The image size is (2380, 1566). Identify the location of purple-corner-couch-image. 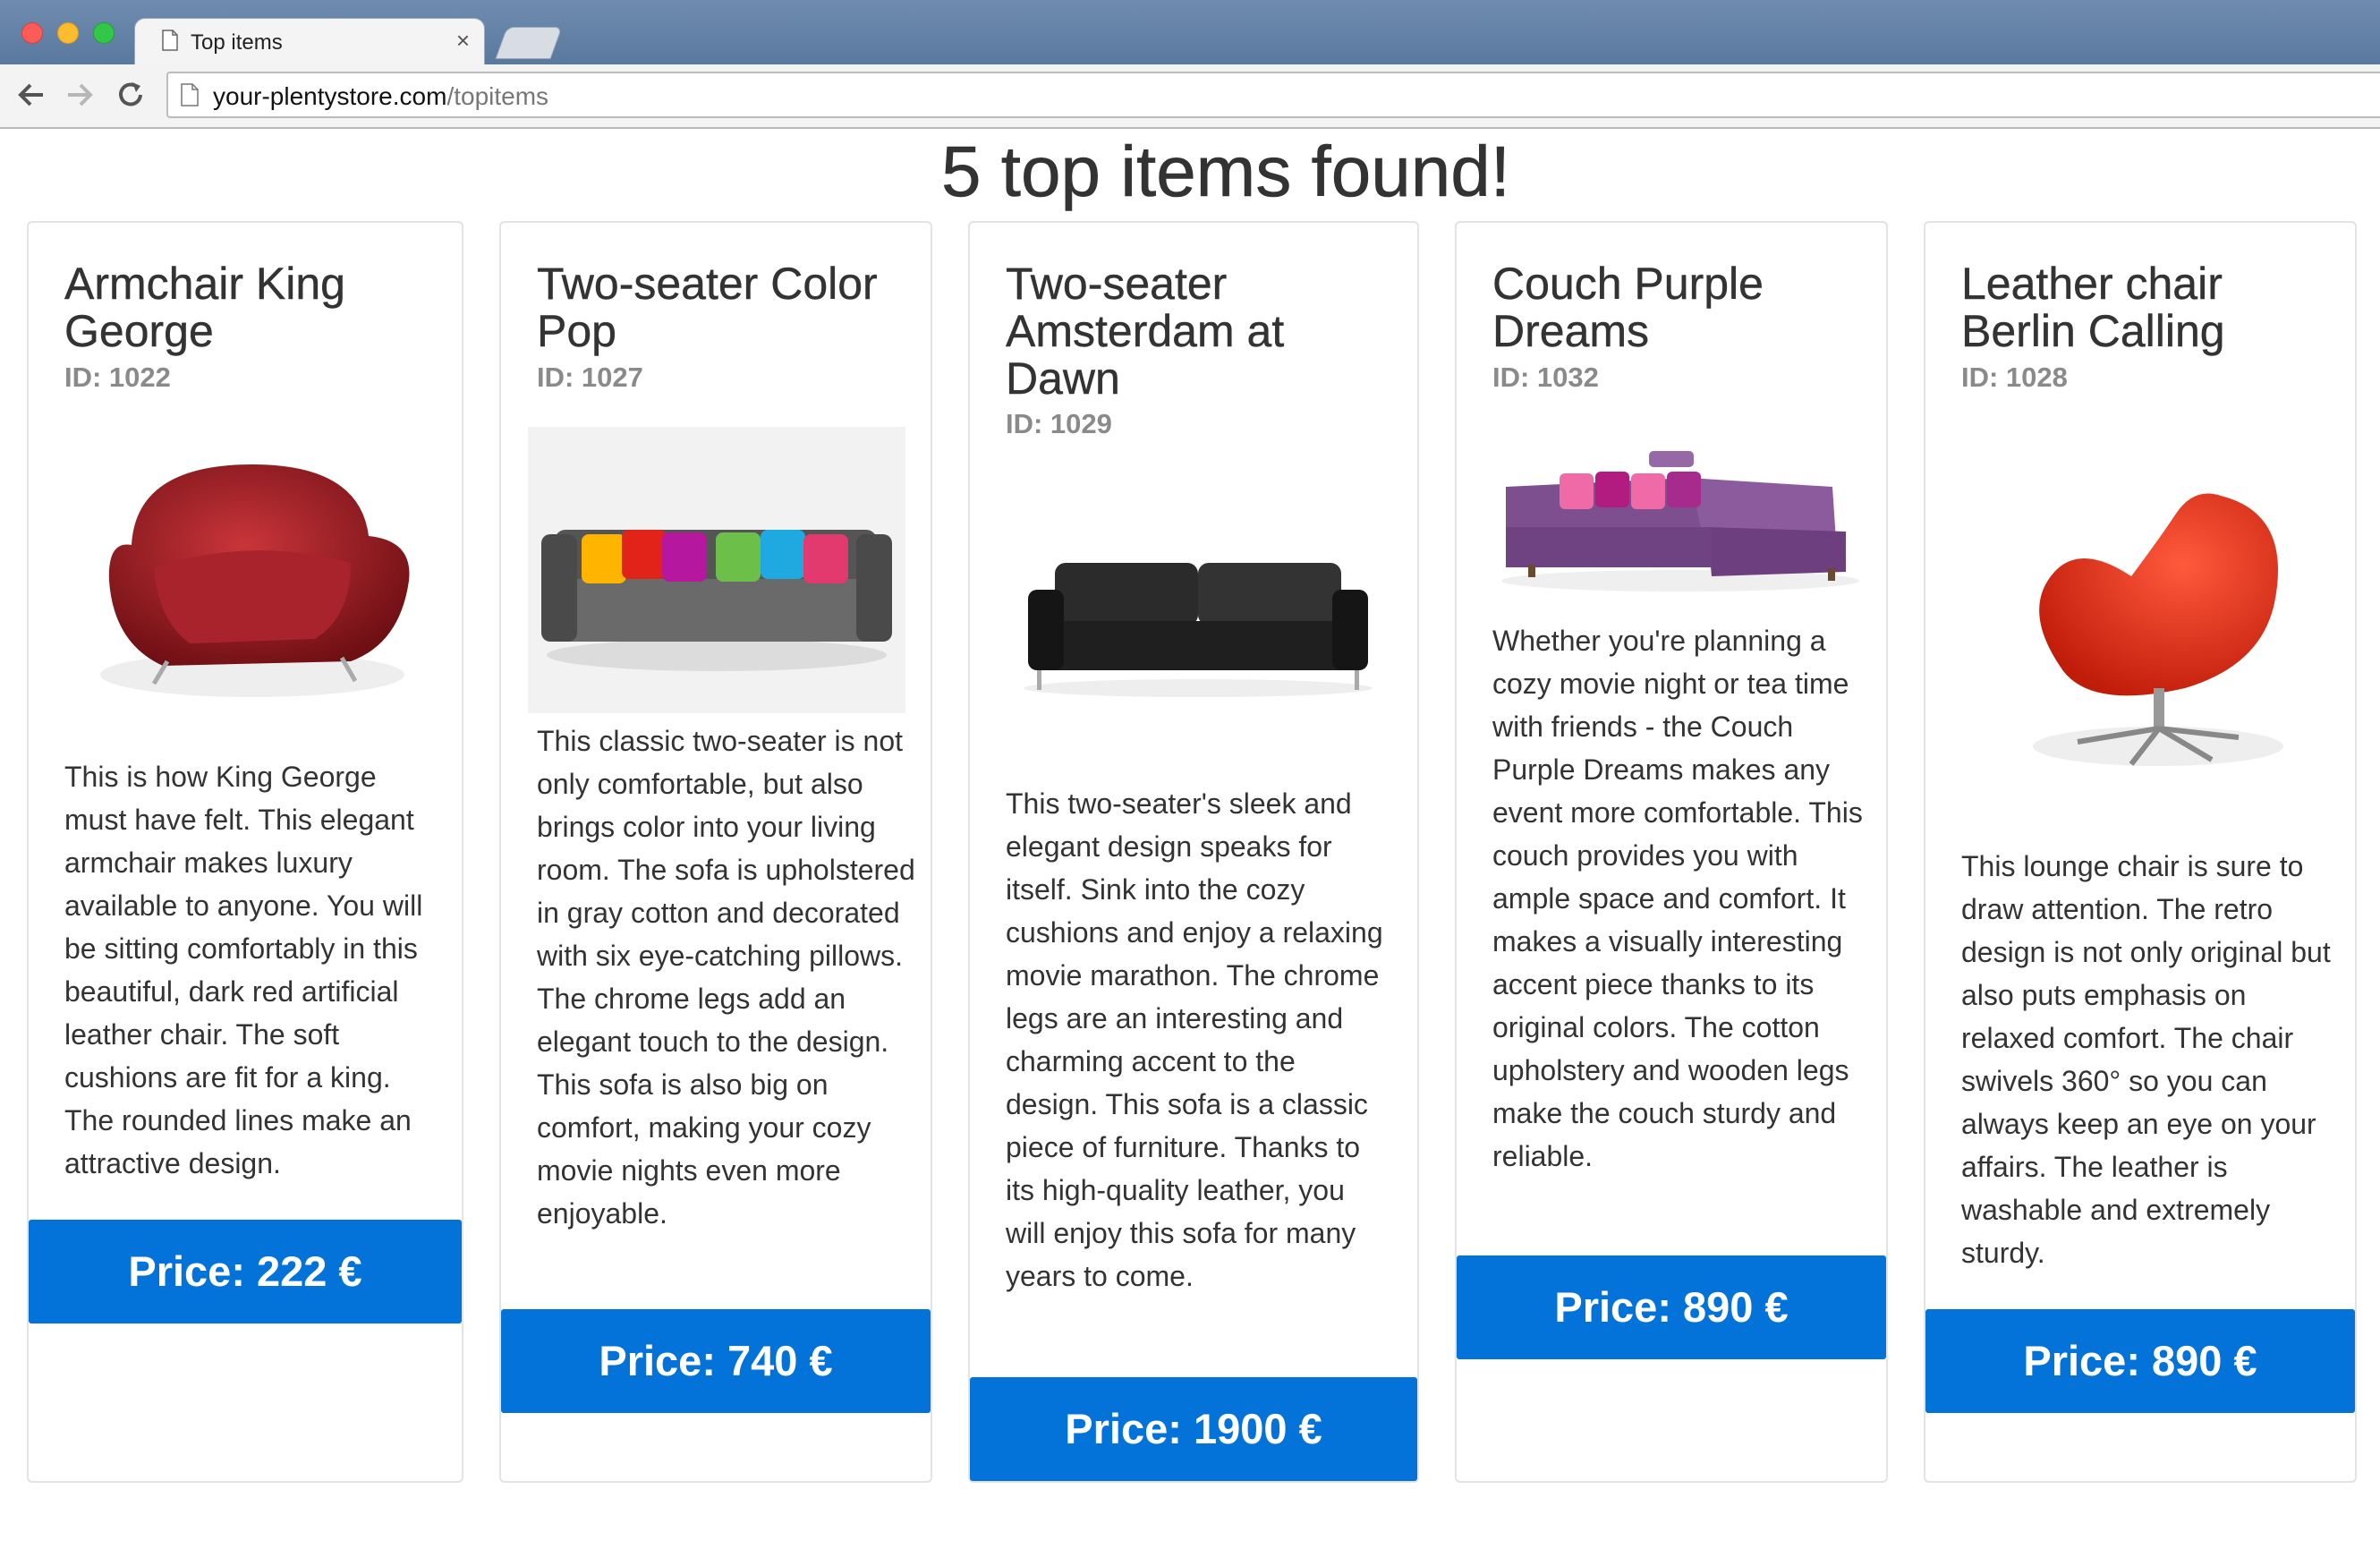
(1680, 521).